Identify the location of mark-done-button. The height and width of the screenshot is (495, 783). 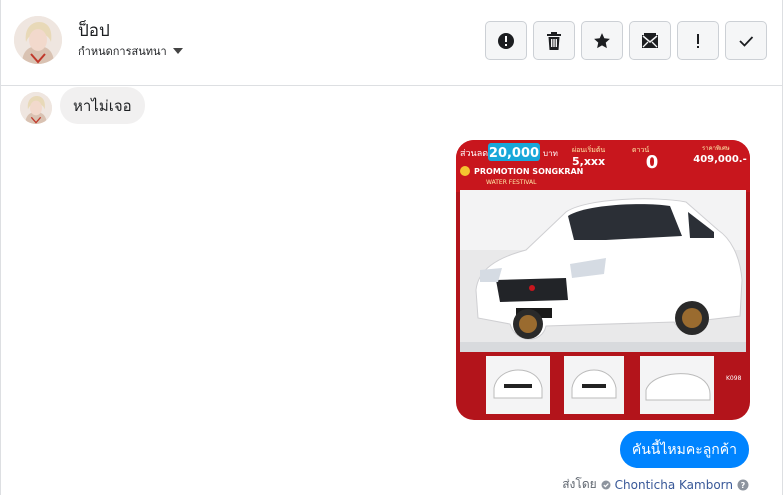
(746, 40).